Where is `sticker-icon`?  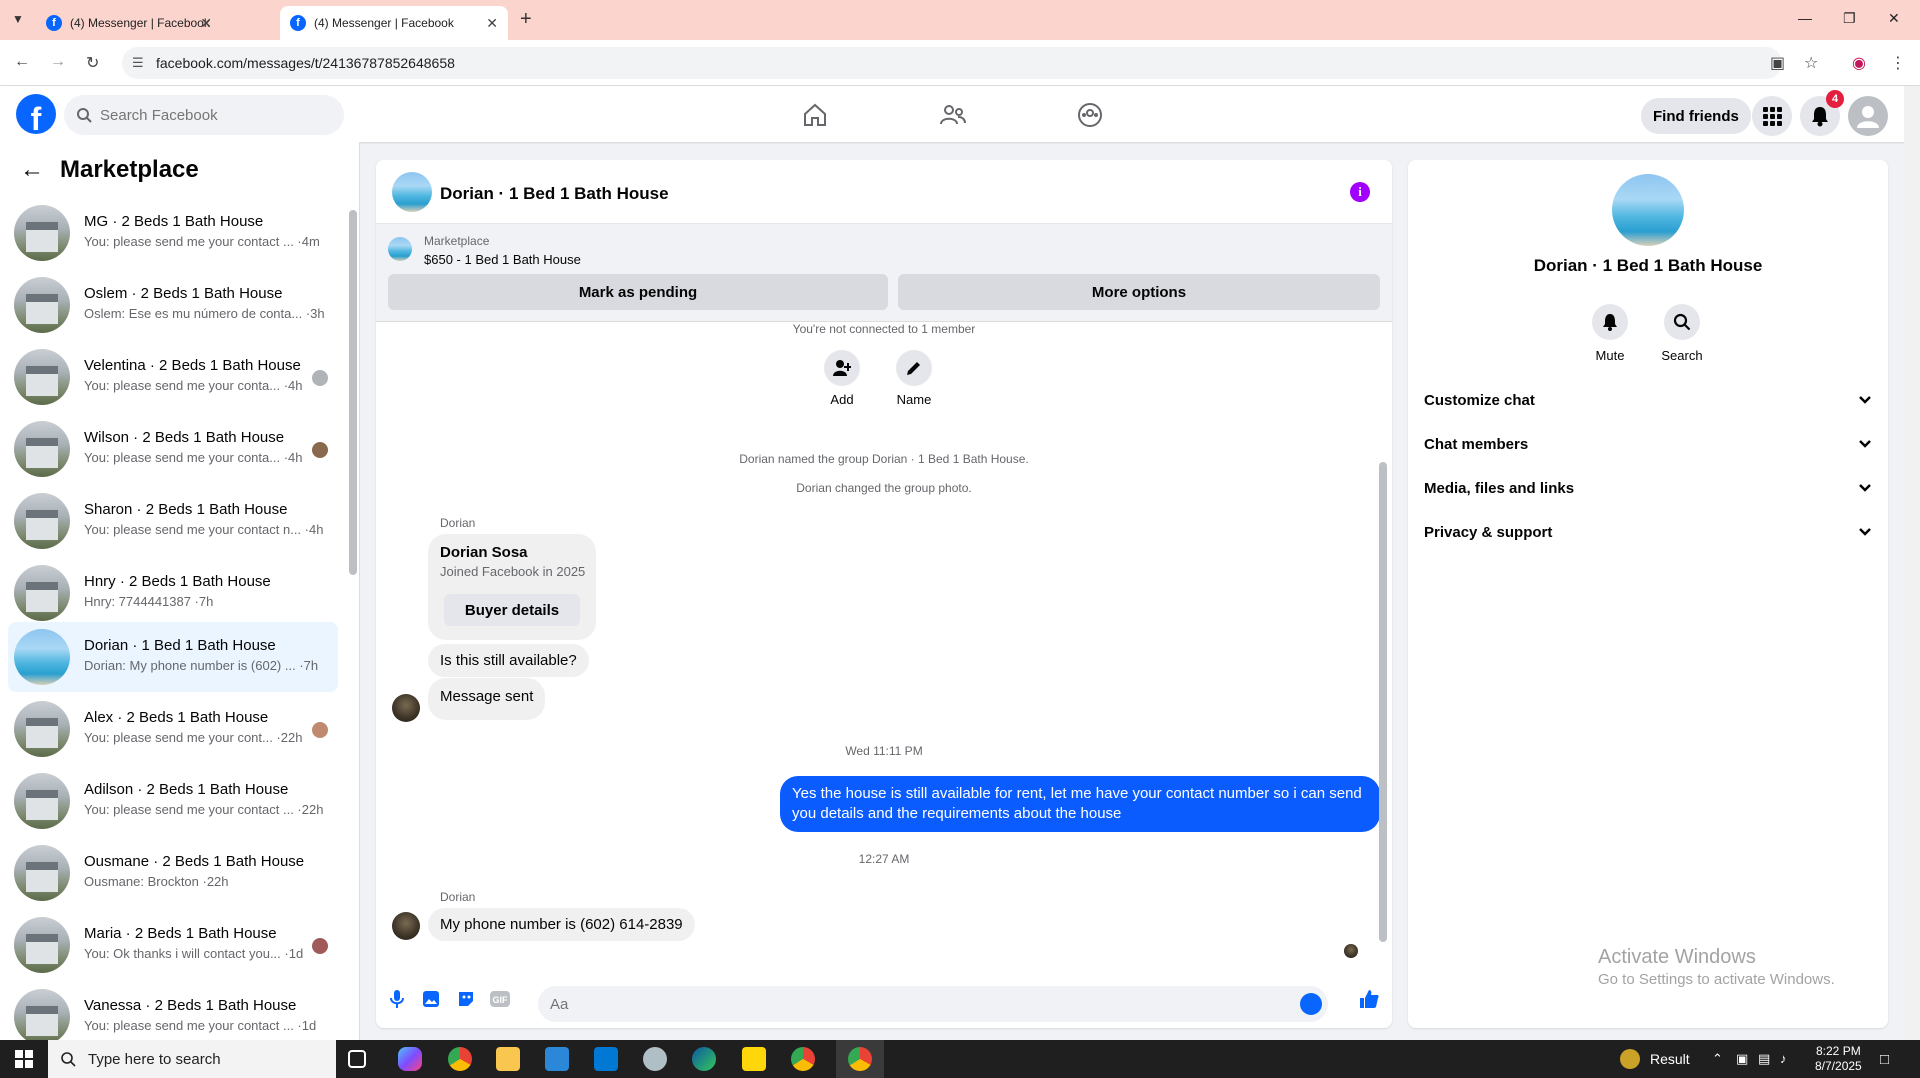 sticker-icon is located at coordinates (466, 999).